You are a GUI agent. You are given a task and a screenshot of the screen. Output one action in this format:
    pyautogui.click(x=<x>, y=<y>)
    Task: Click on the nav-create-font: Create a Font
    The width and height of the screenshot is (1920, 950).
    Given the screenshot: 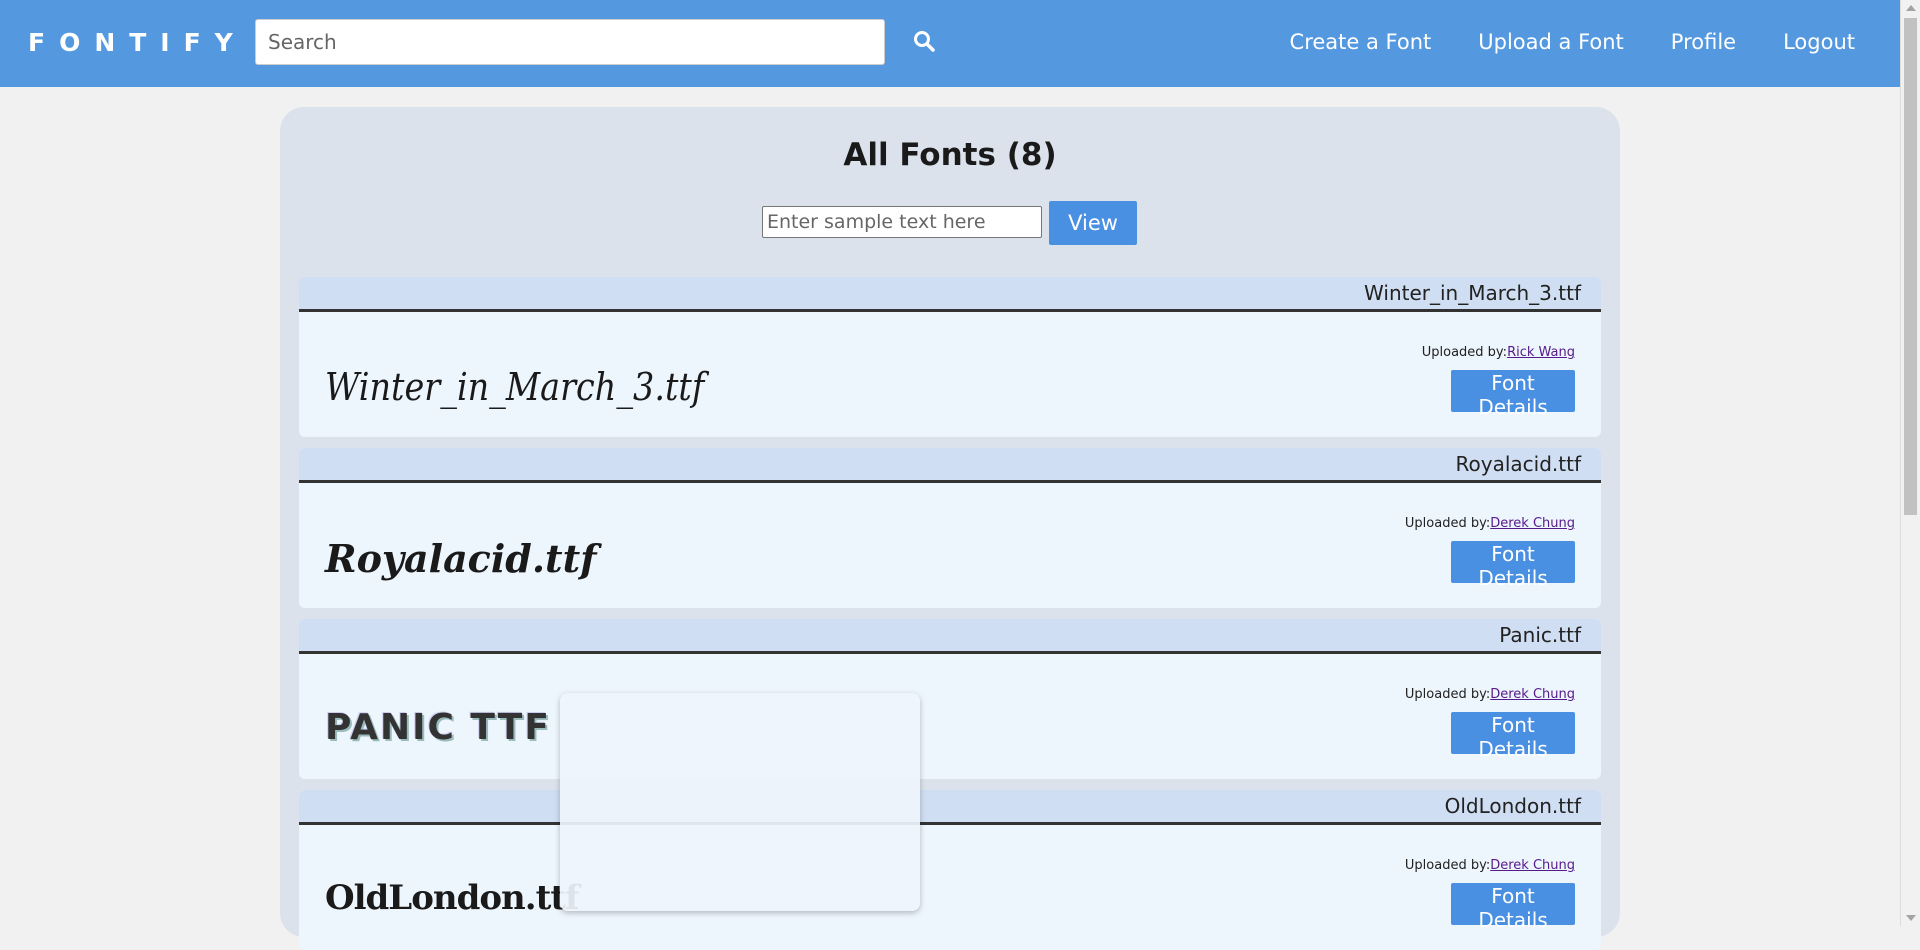 What is the action you would take?
    pyautogui.click(x=1361, y=42)
    